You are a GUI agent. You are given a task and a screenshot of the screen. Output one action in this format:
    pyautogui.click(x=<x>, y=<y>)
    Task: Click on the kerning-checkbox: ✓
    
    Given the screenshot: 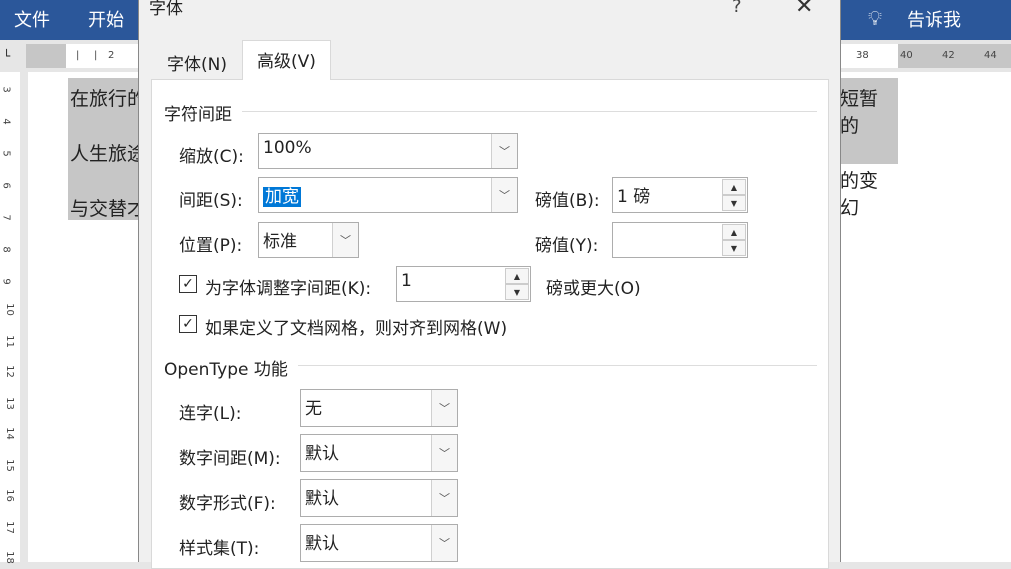 What is the action you would take?
    pyautogui.click(x=188, y=284)
    